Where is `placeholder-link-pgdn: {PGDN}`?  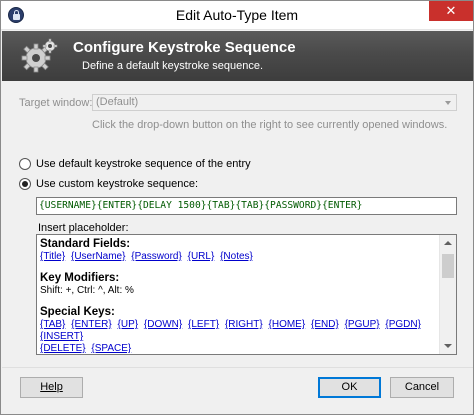 placeholder-link-pgdn: {PGDN} is located at coordinates (403, 324).